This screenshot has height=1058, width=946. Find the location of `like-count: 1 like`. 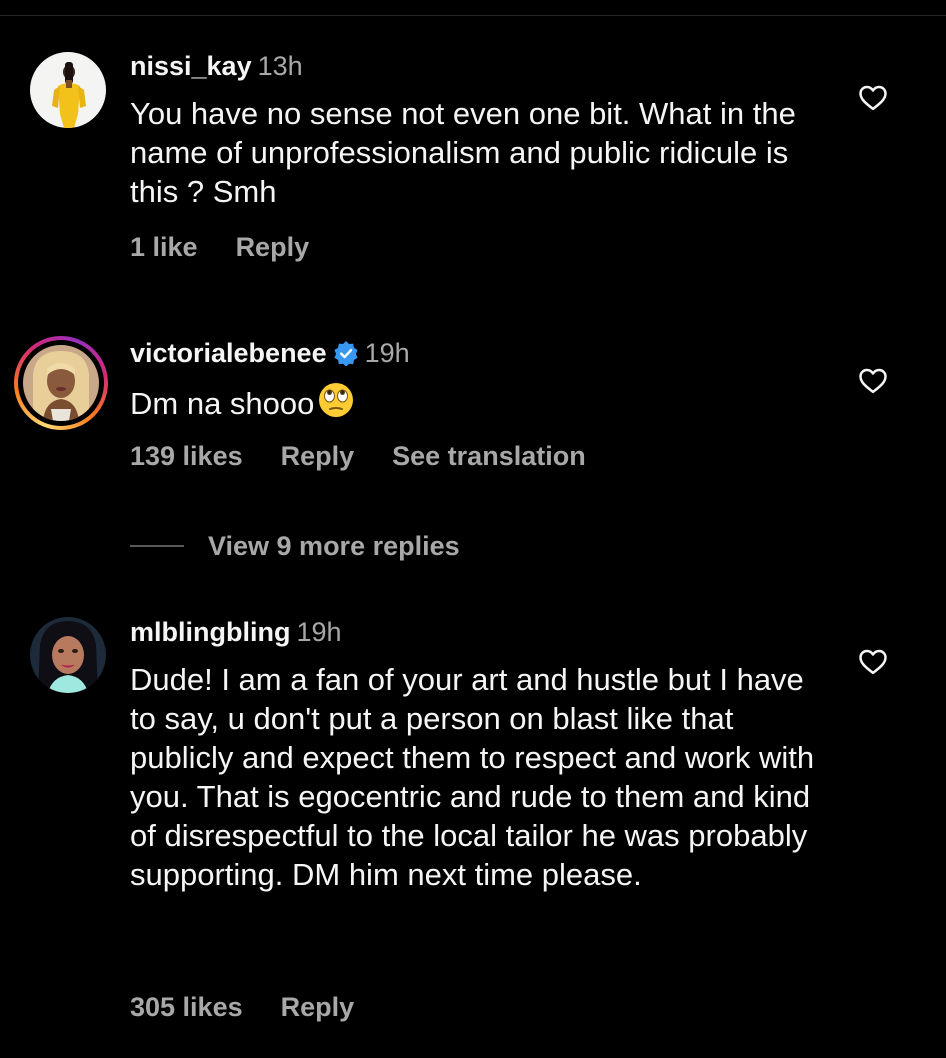

like-count: 1 like is located at coordinates (164, 247).